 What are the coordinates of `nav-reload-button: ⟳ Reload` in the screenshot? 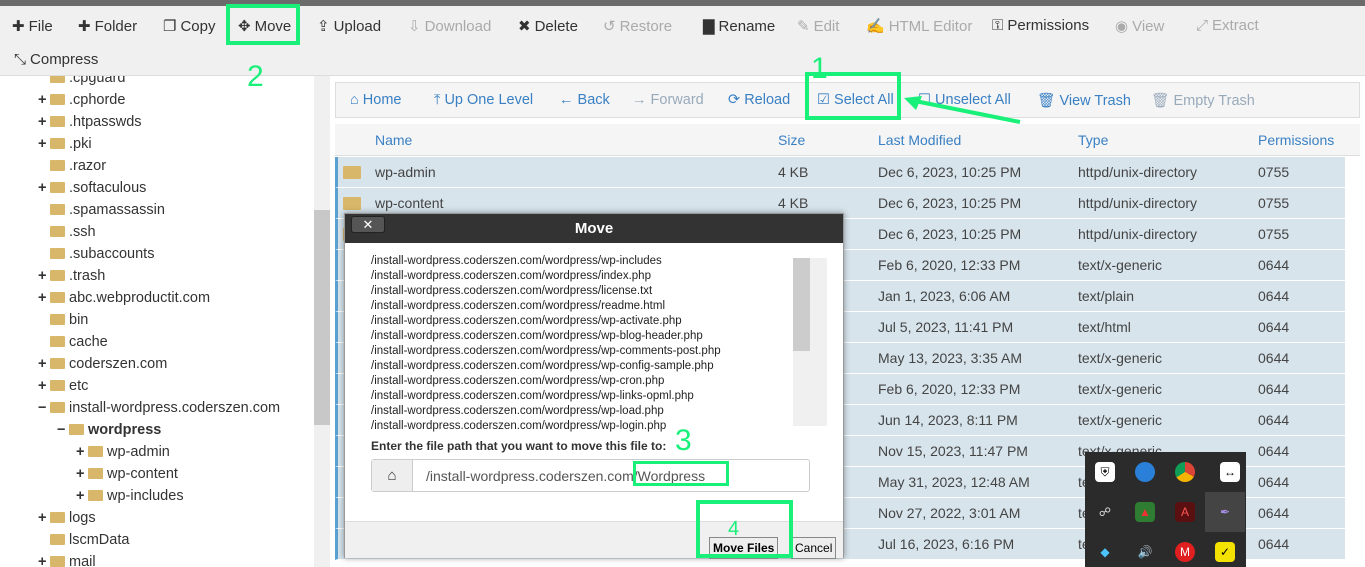 It's located at (759, 100).